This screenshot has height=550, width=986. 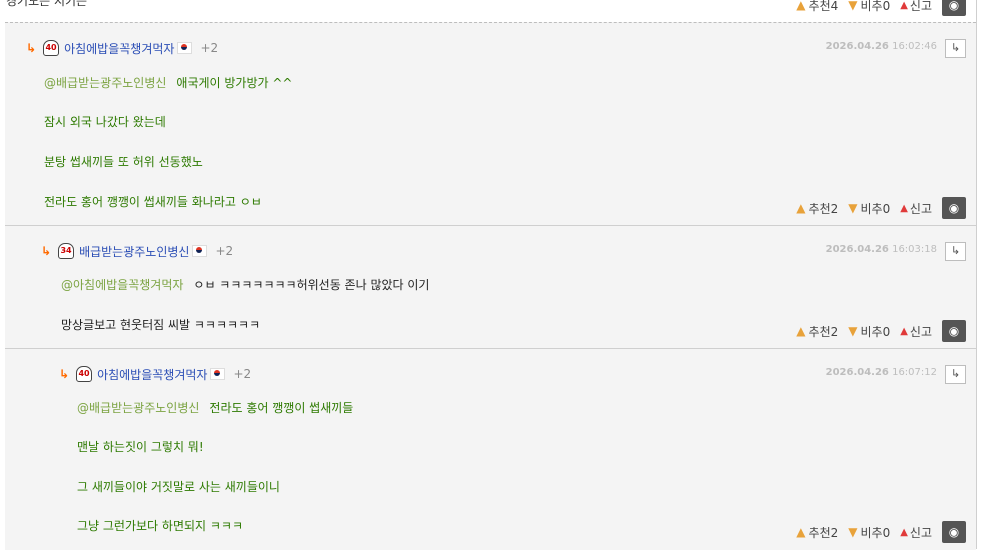 I want to click on comment-line: 그 새끼들이야 거짓말로 사는 새끼들이니, so click(x=178, y=487).